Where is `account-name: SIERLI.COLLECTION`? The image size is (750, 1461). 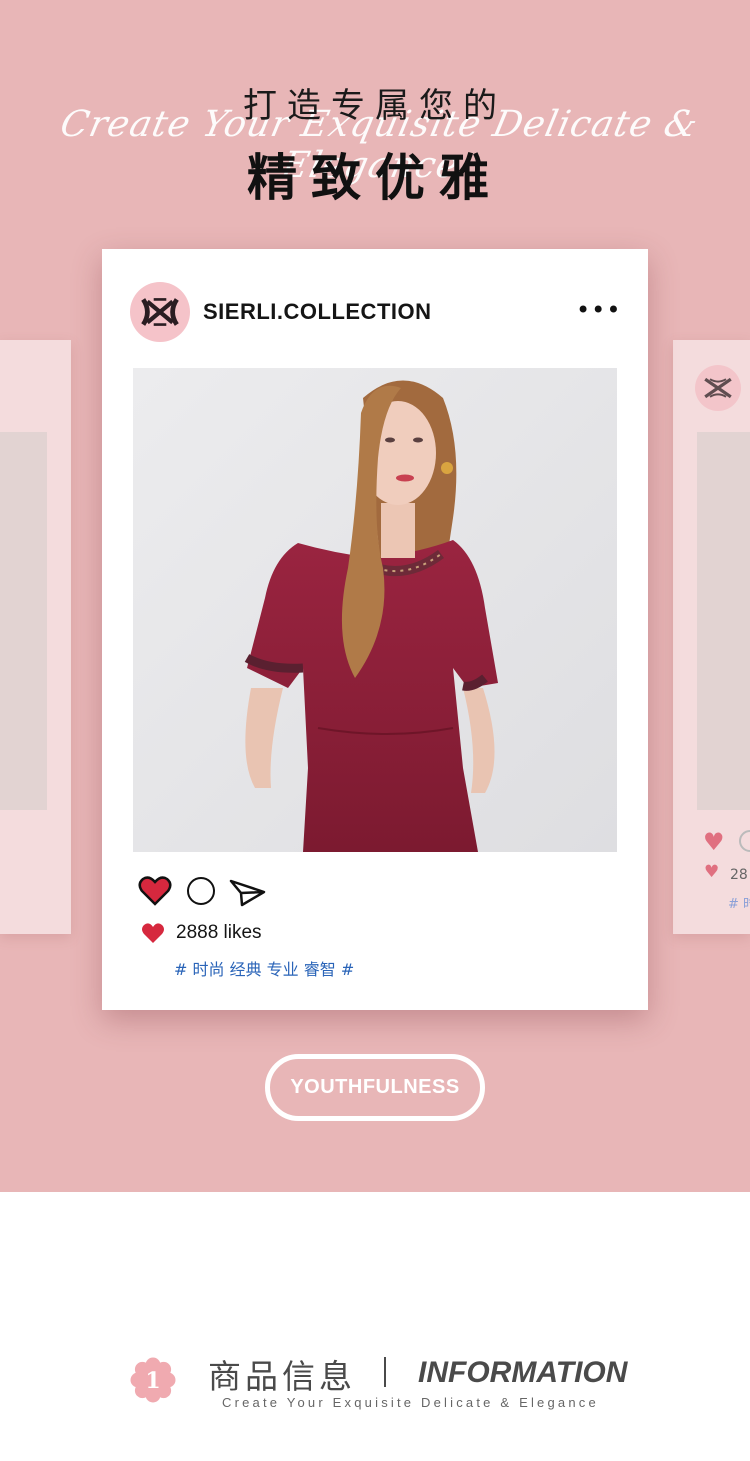 account-name: SIERLI.COLLECTION is located at coordinates (317, 312).